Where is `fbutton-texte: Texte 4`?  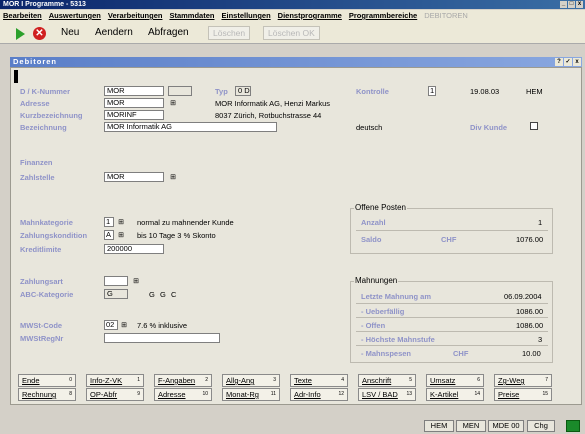 fbutton-texte: Texte 4 is located at coordinates (319, 380).